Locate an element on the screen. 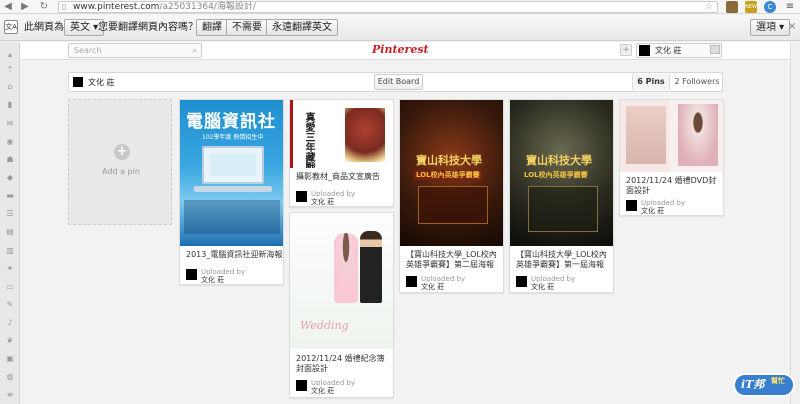  bookmark-star-icon: ☆ is located at coordinates (709, 7).